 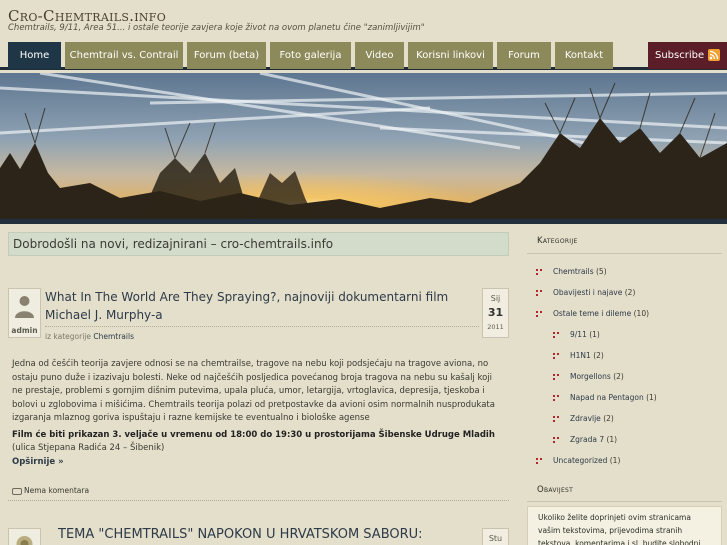 What do you see at coordinates (584, 55) in the screenshot?
I see `nav-kontakt: Kontakt` at bounding box center [584, 55].